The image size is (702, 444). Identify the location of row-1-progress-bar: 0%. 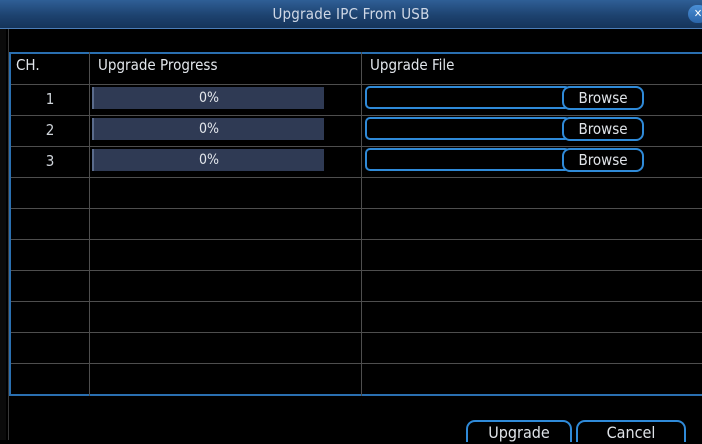
(208, 98).